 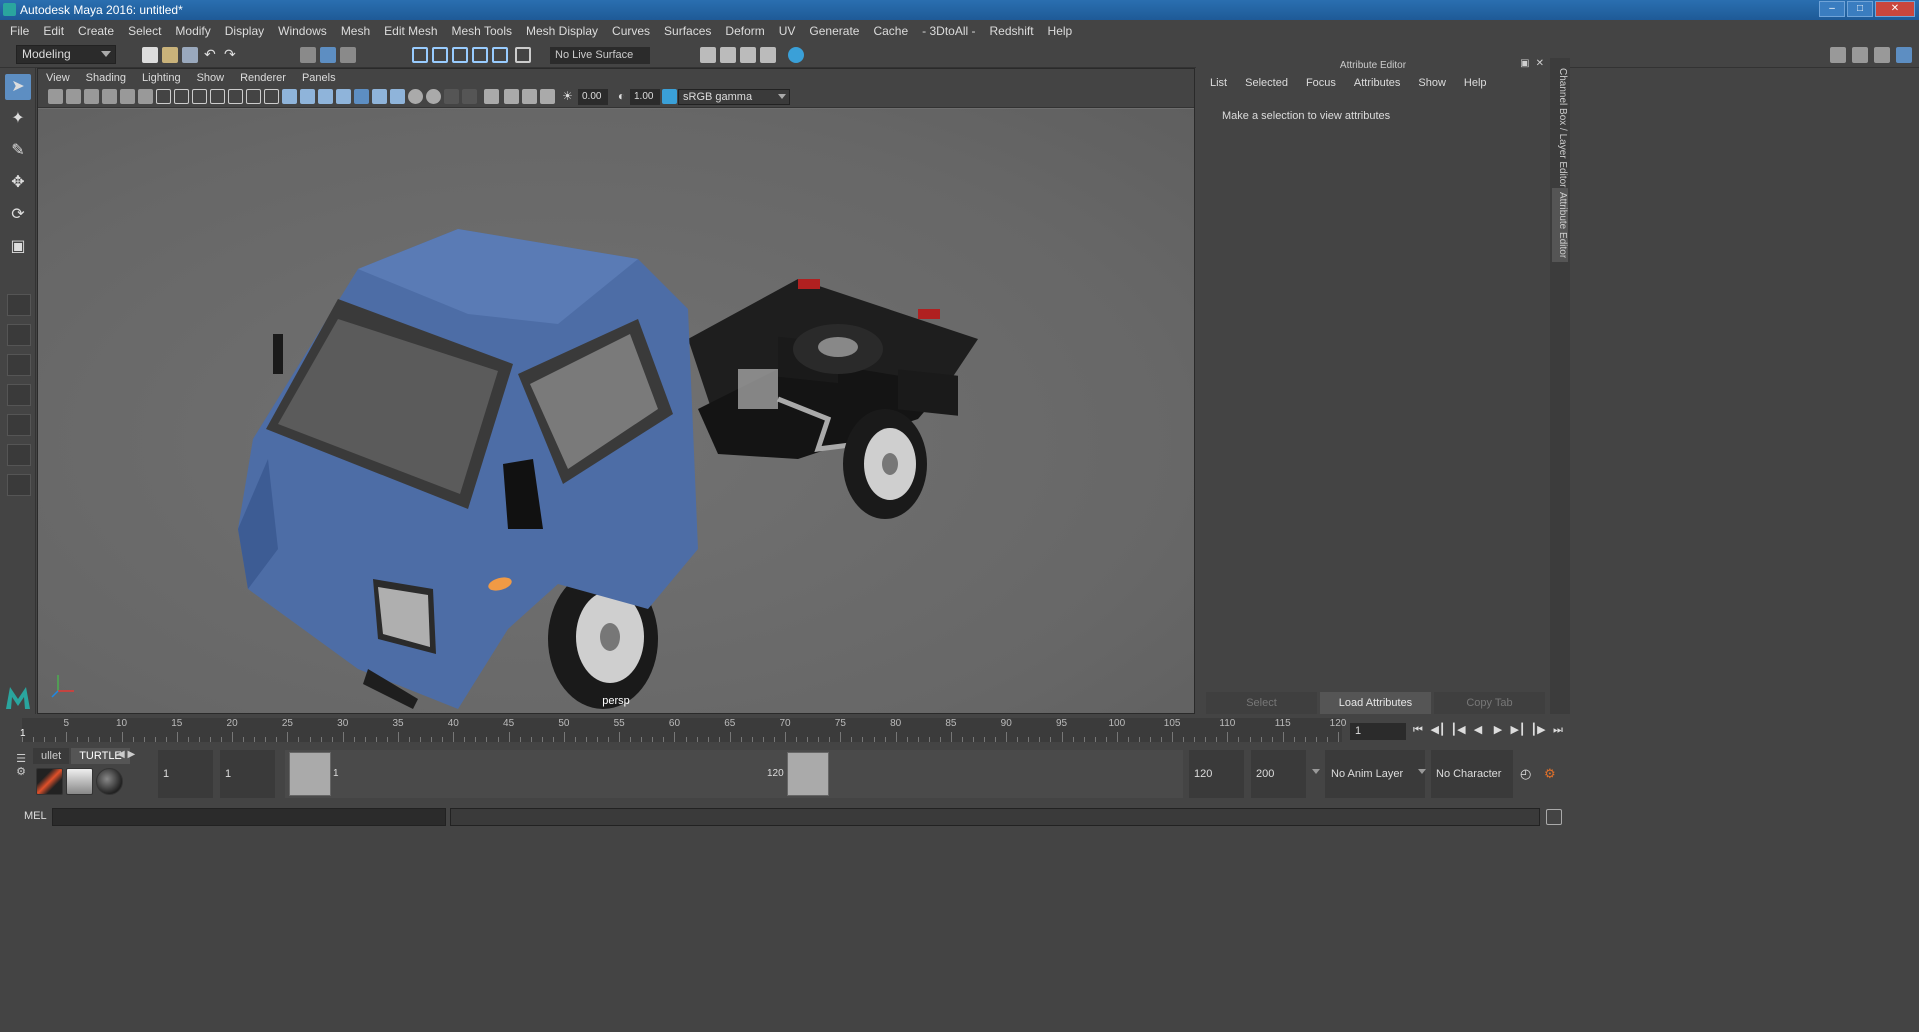 I want to click on select-hierarchy-icon, so click(x=308, y=55).